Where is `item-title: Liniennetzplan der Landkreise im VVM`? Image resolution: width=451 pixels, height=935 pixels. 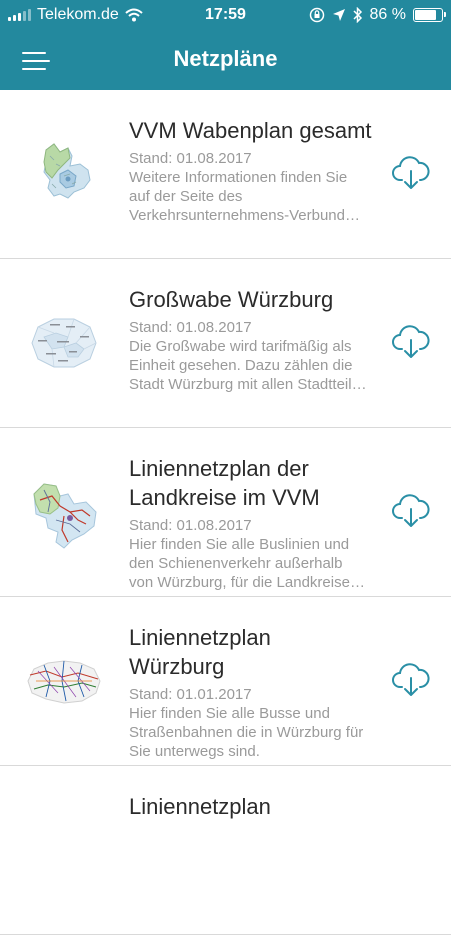 item-title: Liniennetzplan der Landkreise im VVM is located at coordinates (259, 483).